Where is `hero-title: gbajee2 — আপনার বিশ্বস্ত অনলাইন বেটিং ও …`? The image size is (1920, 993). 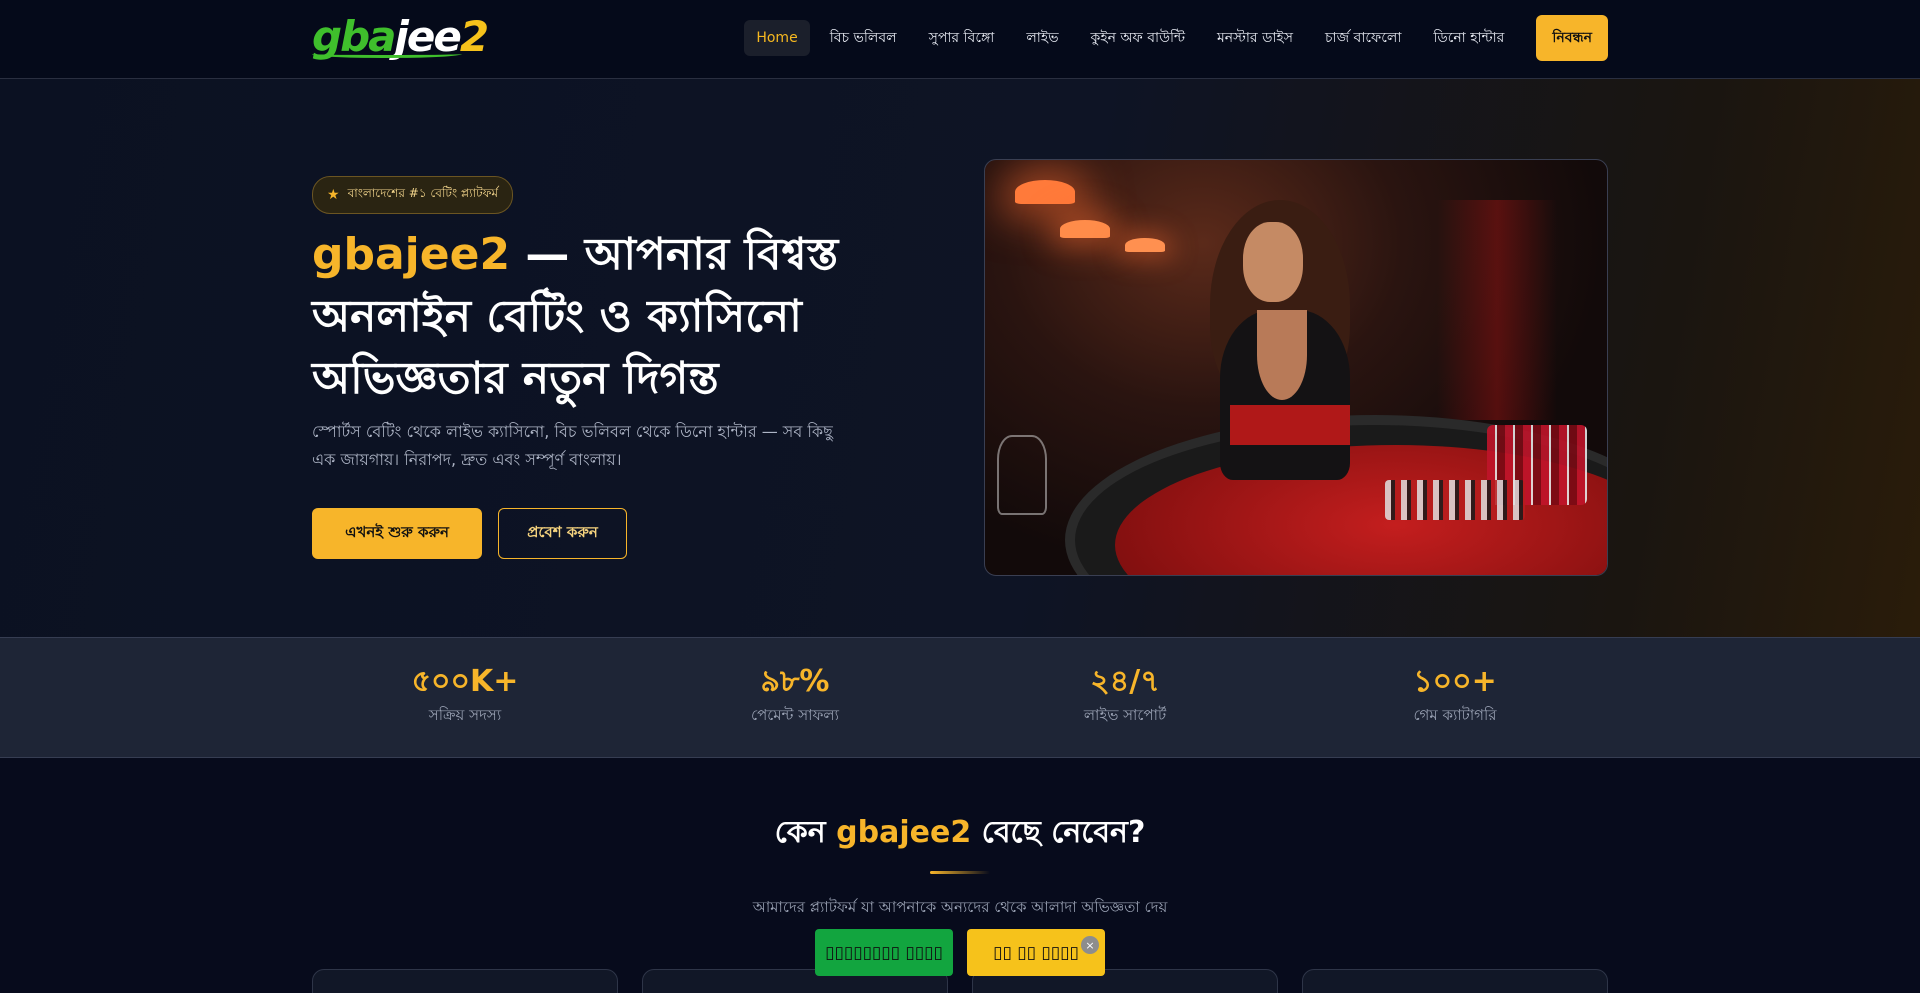 hero-title: gbajee2 — আপনার বিশ্বস্ত অনলাইন বেটিং ও … is located at coordinates (592, 317).